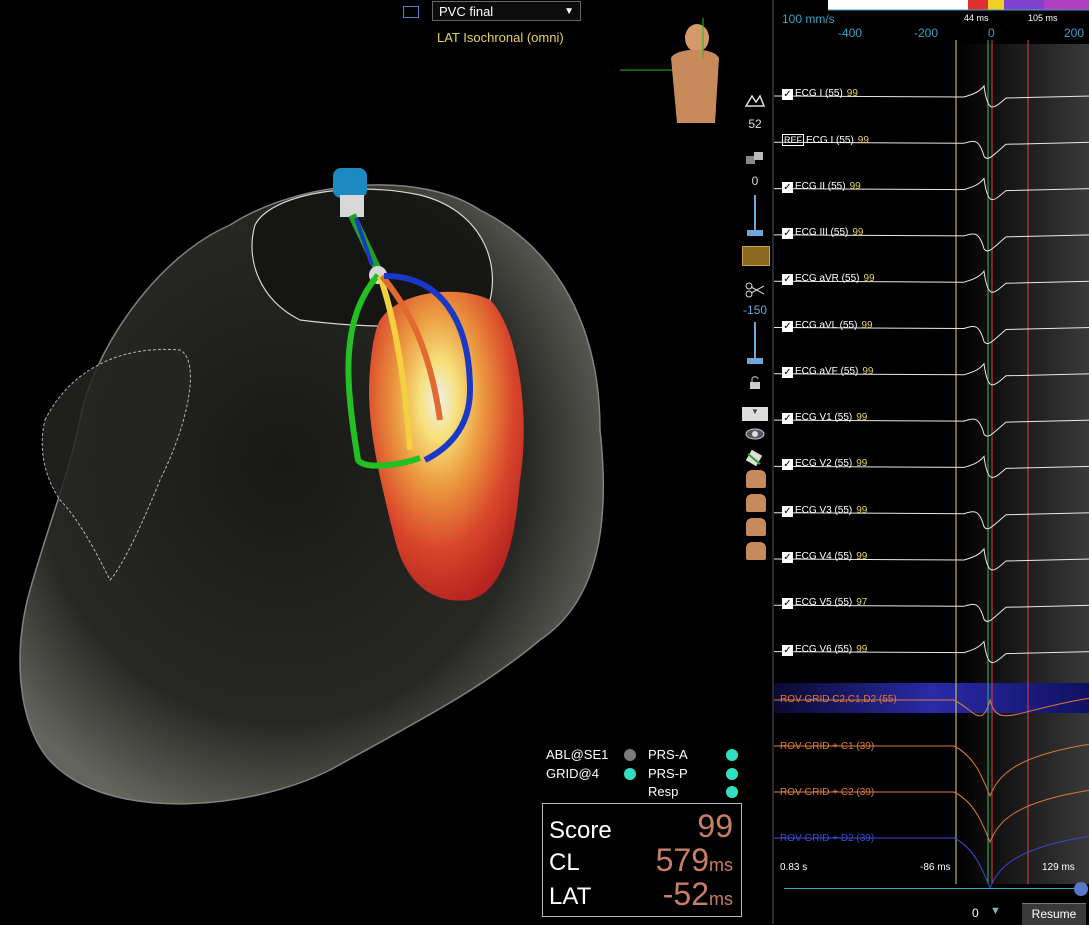  I want to click on ecg-channel-12: ✓ ECG V6 (55) 99, so click(824, 650).